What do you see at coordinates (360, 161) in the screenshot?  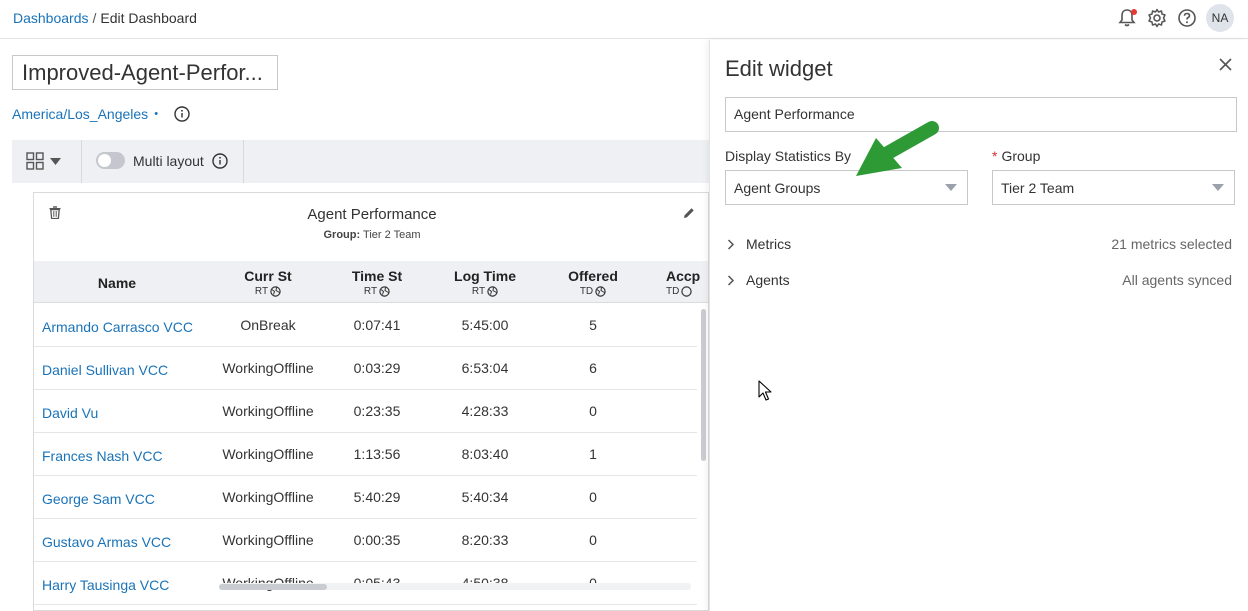 I see `dashboard-toolbar: Multi layout` at bounding box center [360, 161].